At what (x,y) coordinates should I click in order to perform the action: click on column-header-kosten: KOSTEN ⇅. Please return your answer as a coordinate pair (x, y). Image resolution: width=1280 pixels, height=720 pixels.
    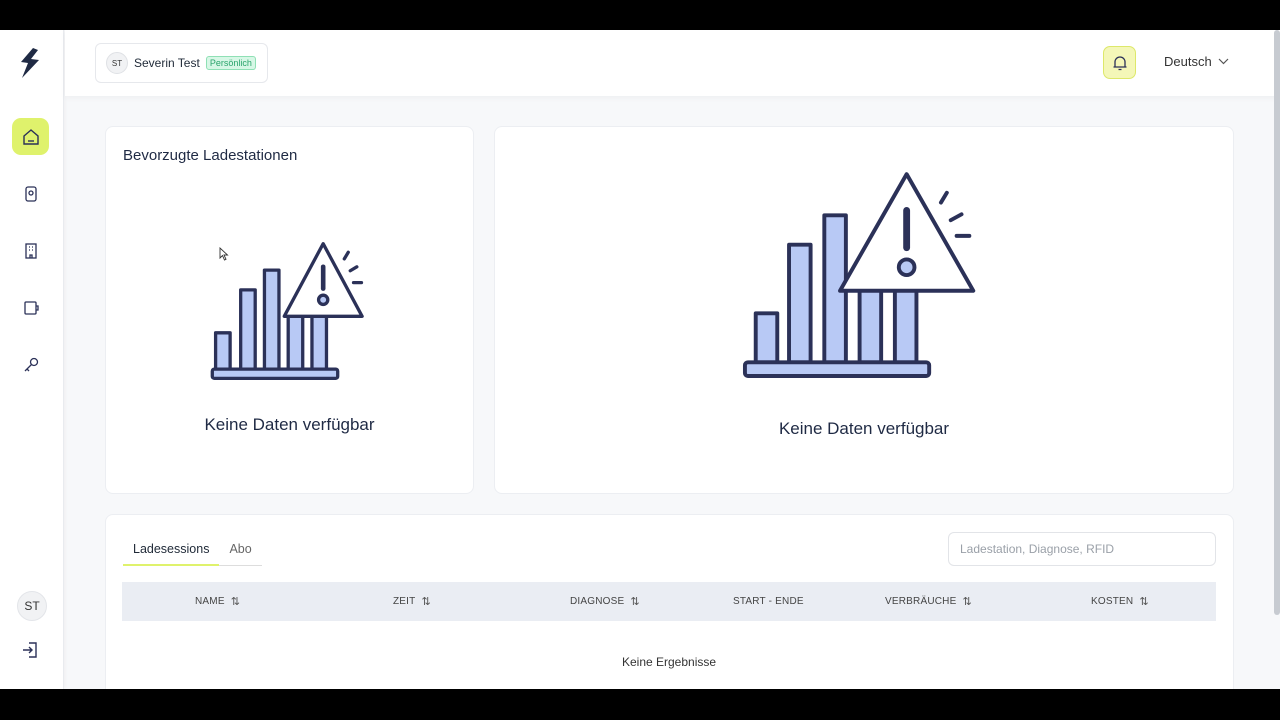
    Looking at the image, I should click on (1120, 601).